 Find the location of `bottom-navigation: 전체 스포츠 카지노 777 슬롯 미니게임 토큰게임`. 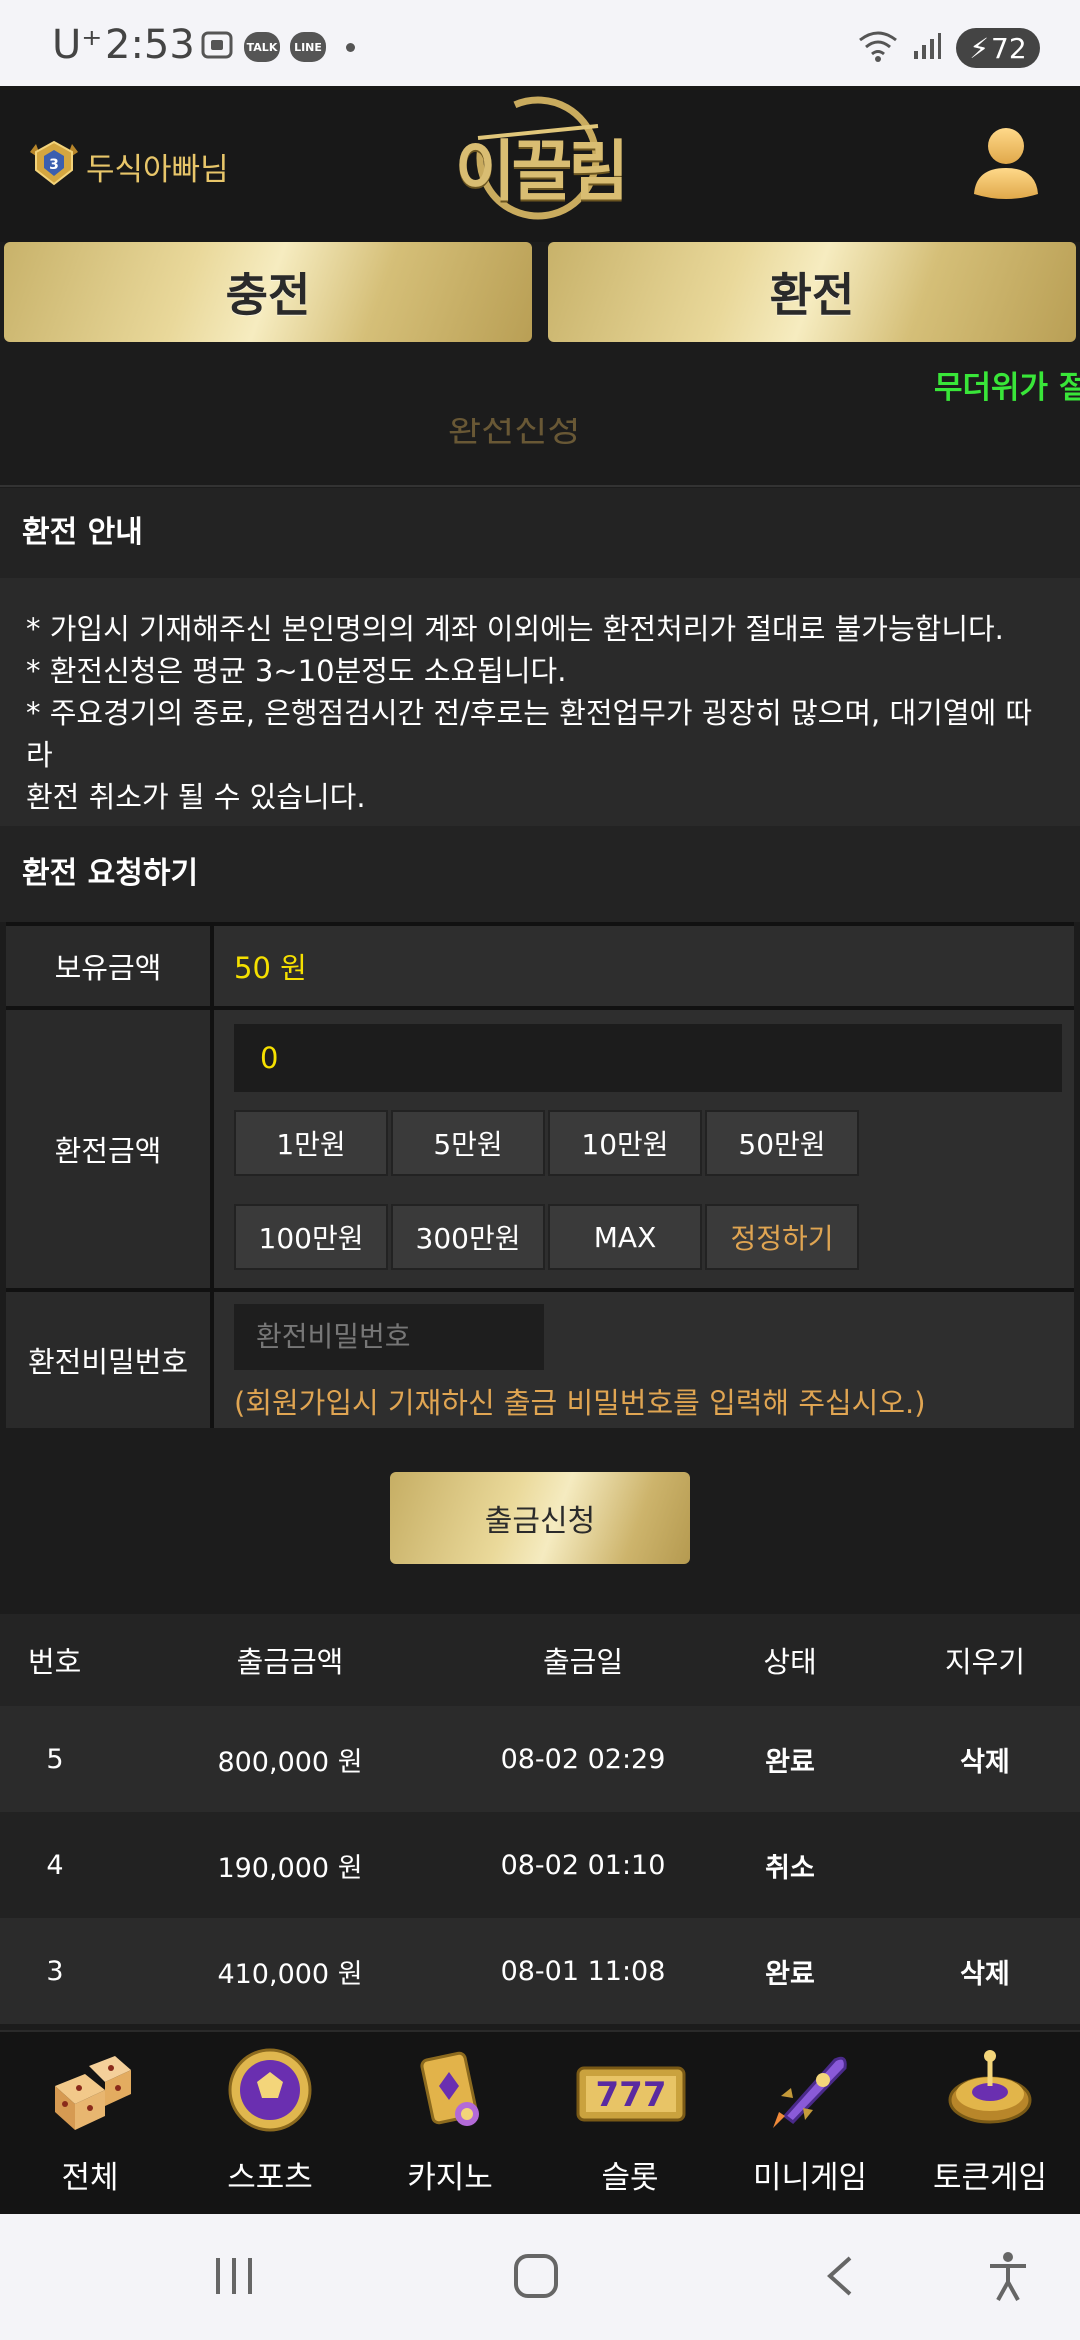

bottom-navigation: 전체 스포츠 카지노 777 슬롯 미니게임 토큰게임 is located at coordinates (540, 2122).